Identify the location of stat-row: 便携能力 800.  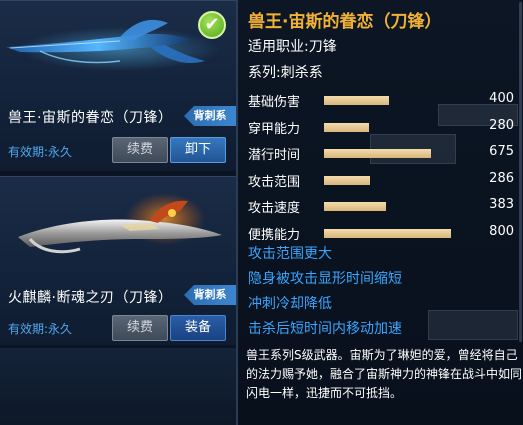
(384, 233).